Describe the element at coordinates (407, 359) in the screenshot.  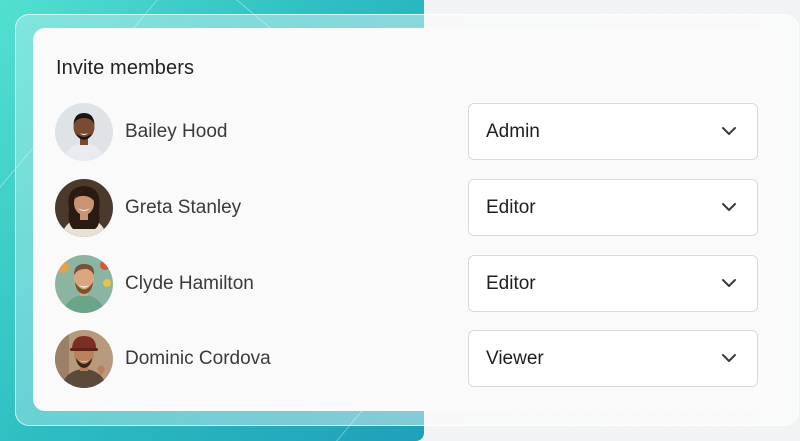
I see `member-row: Dominic Cordova Viewer` at that location.